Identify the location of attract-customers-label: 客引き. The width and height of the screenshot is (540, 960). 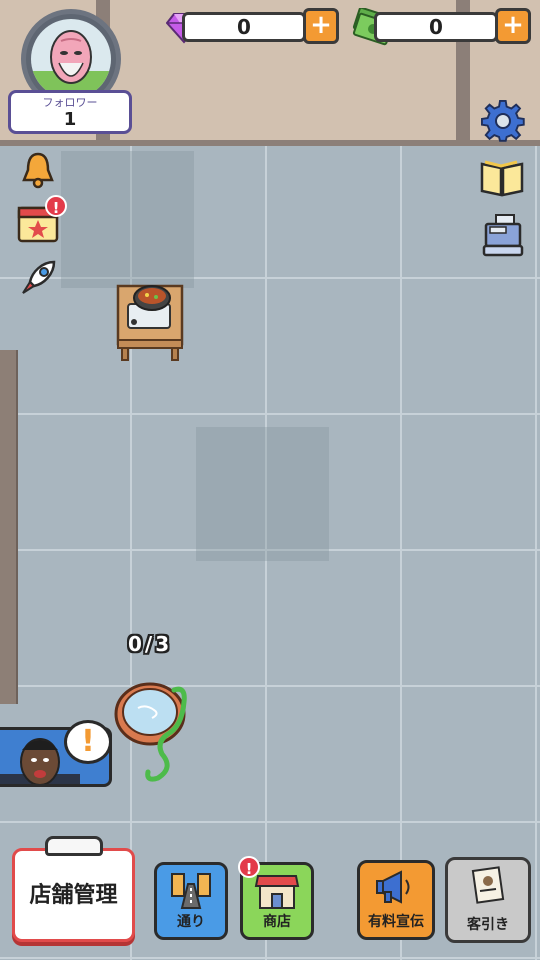
(488, 925).